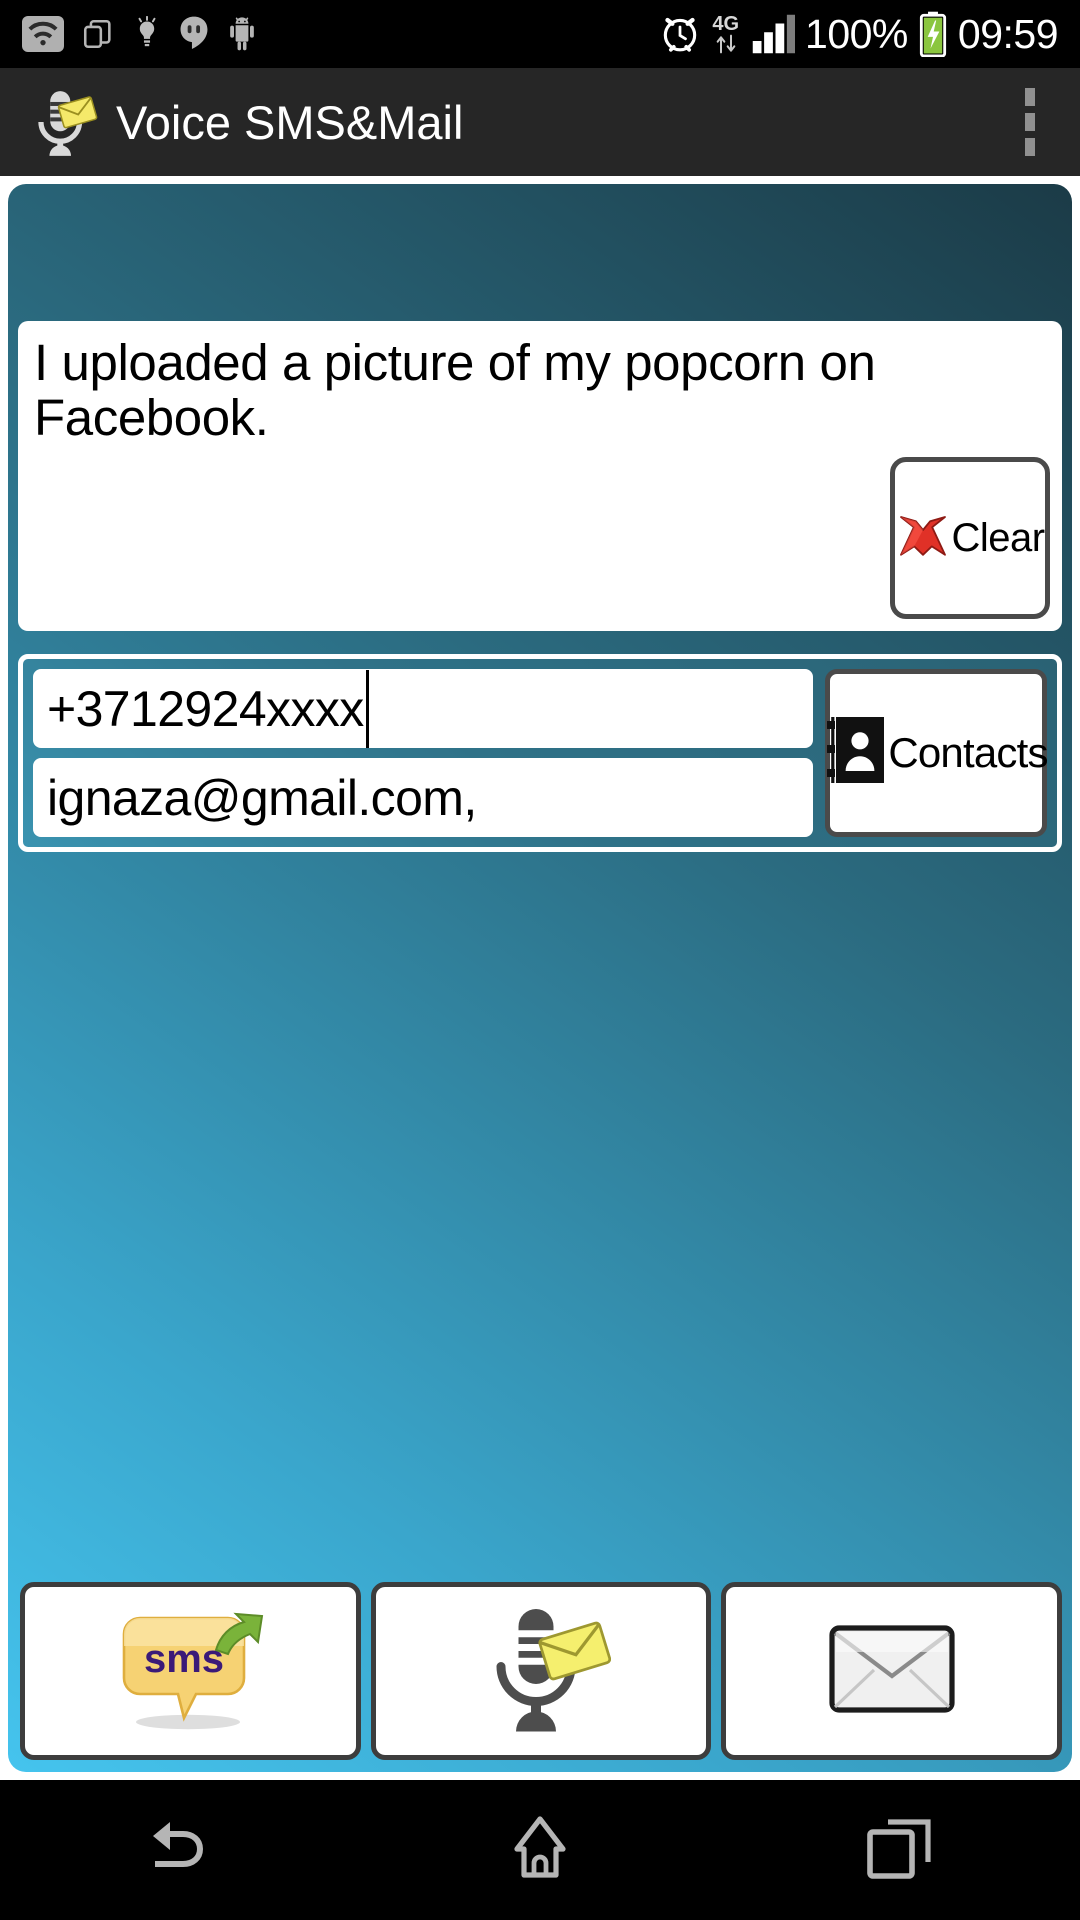  Describe the element at coordinates (242, 34) in the screenshot. I see `android-icon` at that location.